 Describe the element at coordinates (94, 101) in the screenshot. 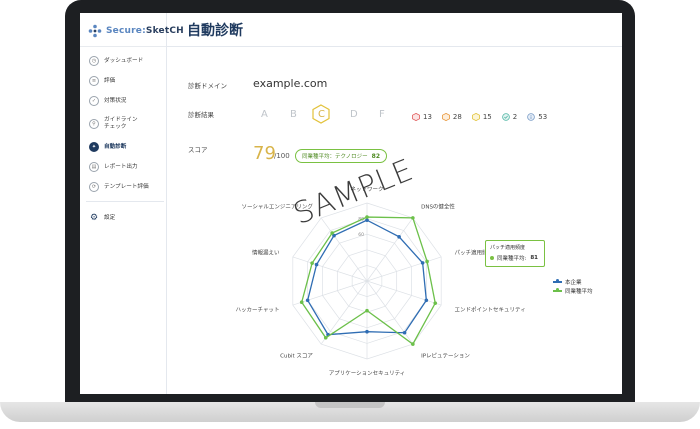

I see `check-icon: ✓` at that location.